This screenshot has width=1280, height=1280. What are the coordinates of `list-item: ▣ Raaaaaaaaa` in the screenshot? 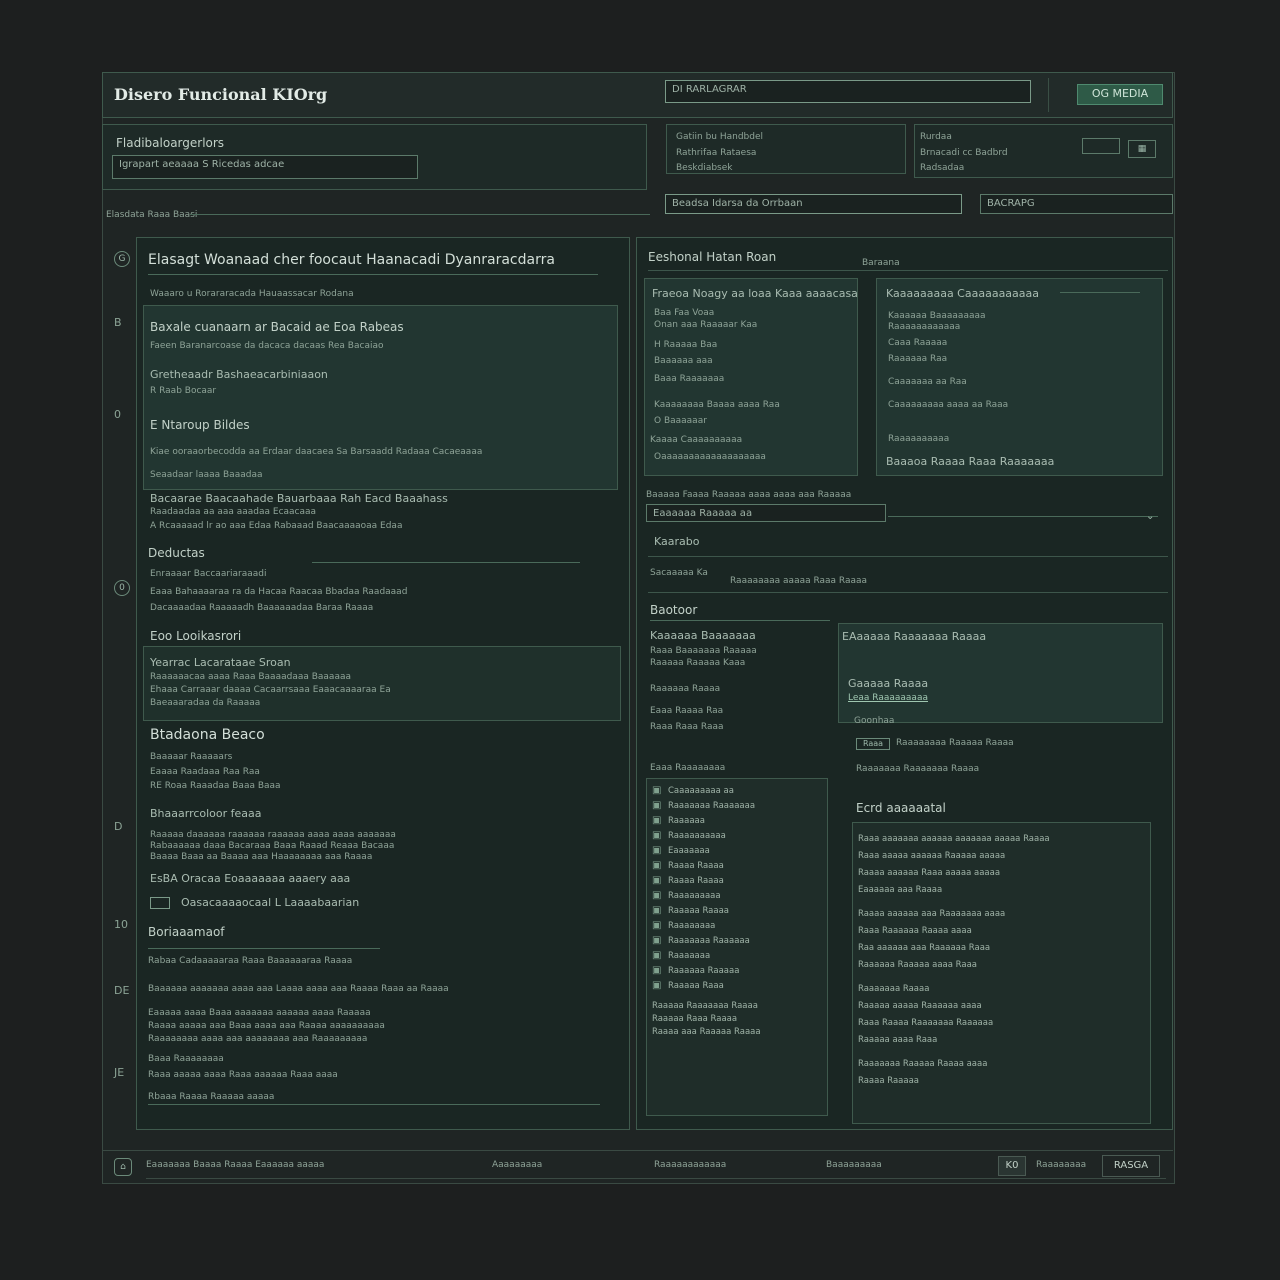 It's located at (737, 897).